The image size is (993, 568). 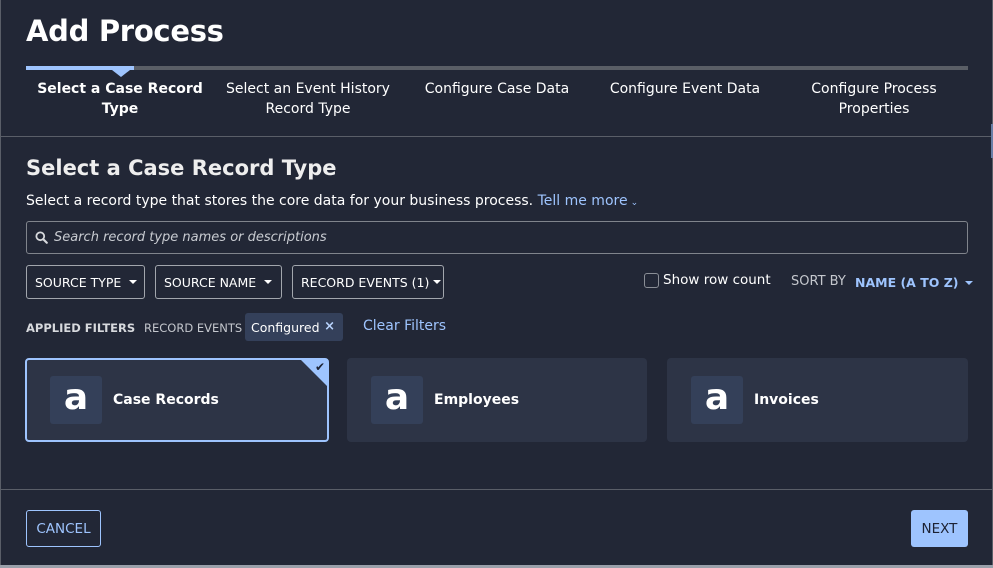 I want to click on stepper-track, so click(x=497, y=68).